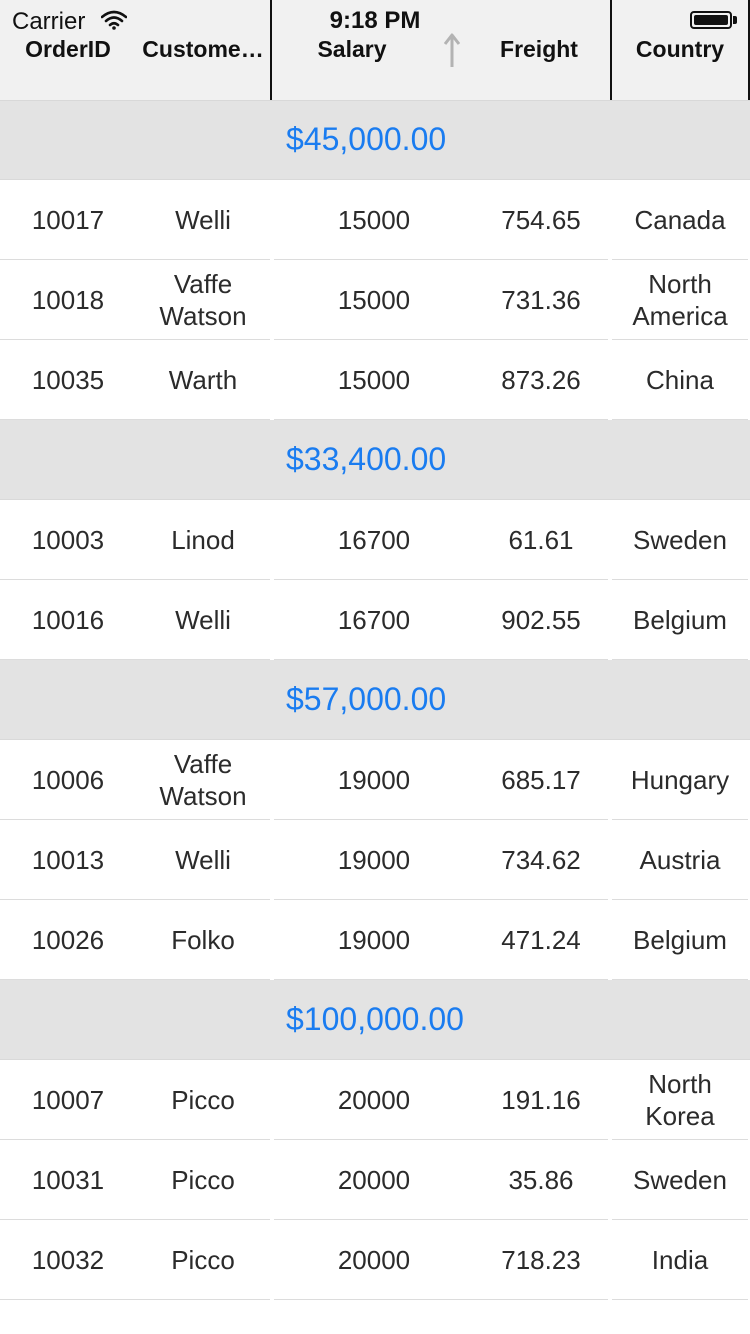  What do you see at coordinates (68, 1260) in the screenshot?
I see `cell-orderid: 10032` at bounding box center [68, 1260].